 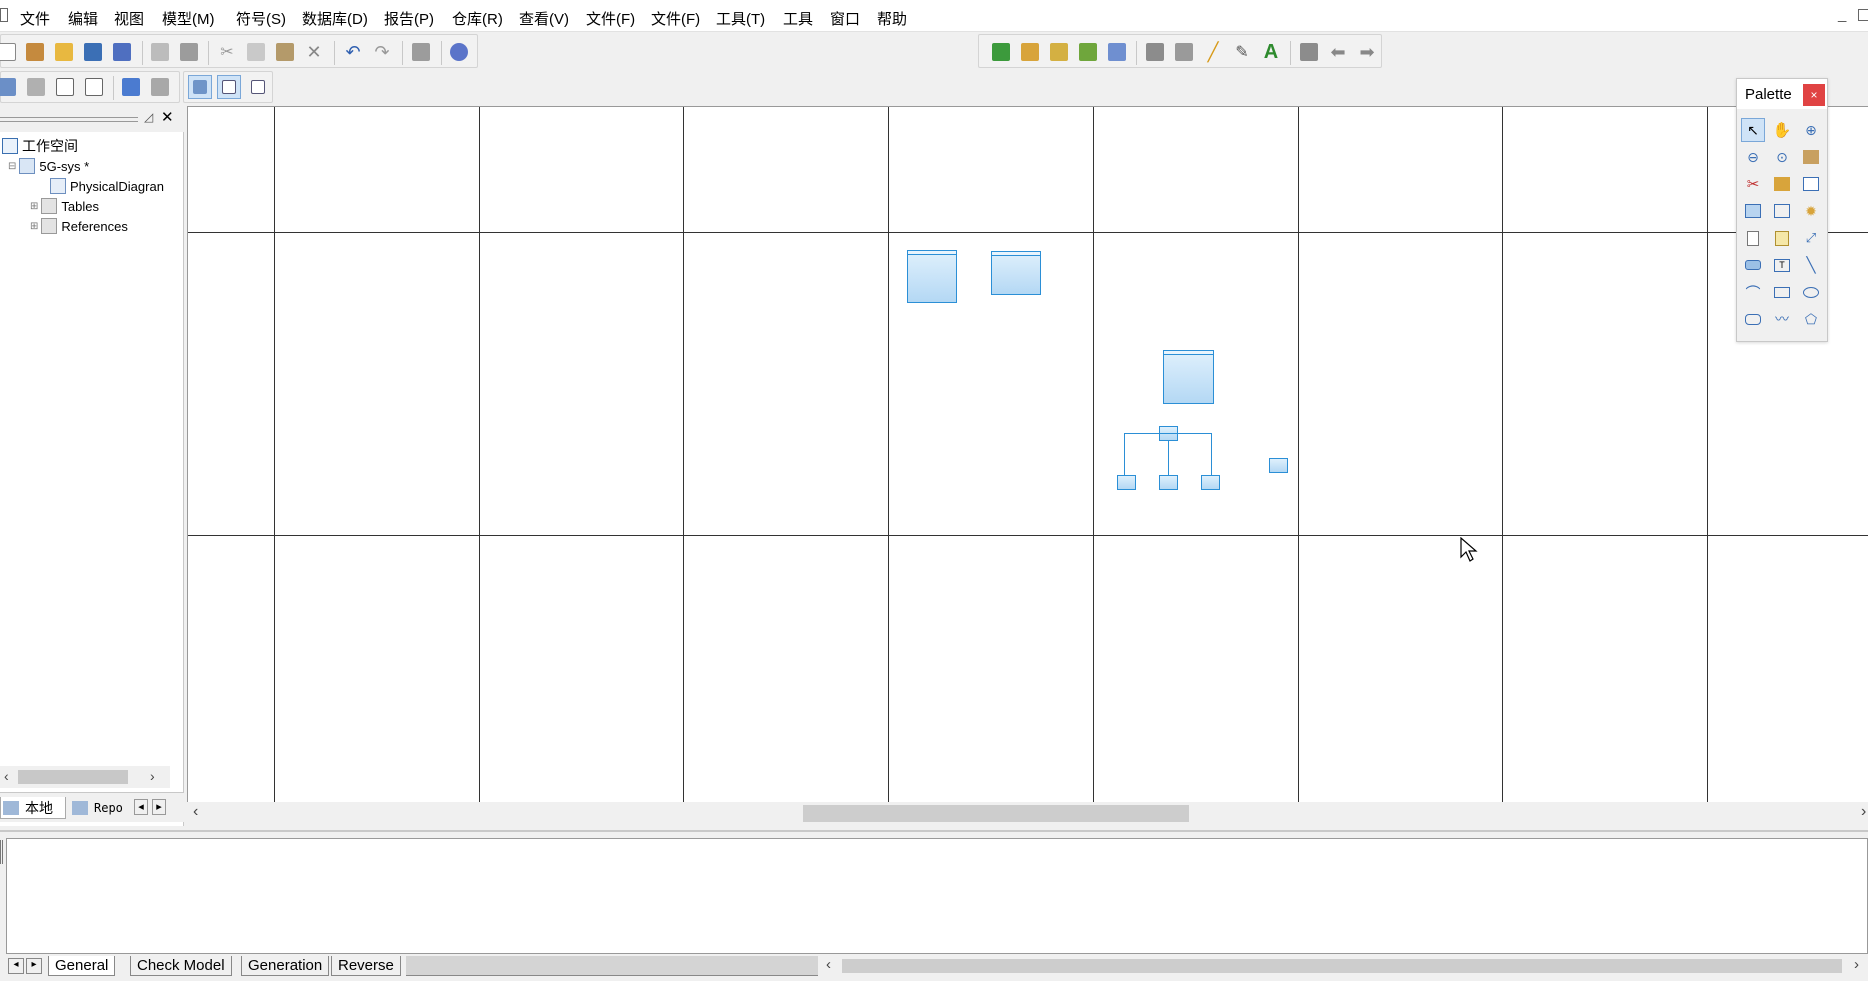 I want to click on browser-horizontal-scrollbar: ‹ ›, so click(x=85, y=777).